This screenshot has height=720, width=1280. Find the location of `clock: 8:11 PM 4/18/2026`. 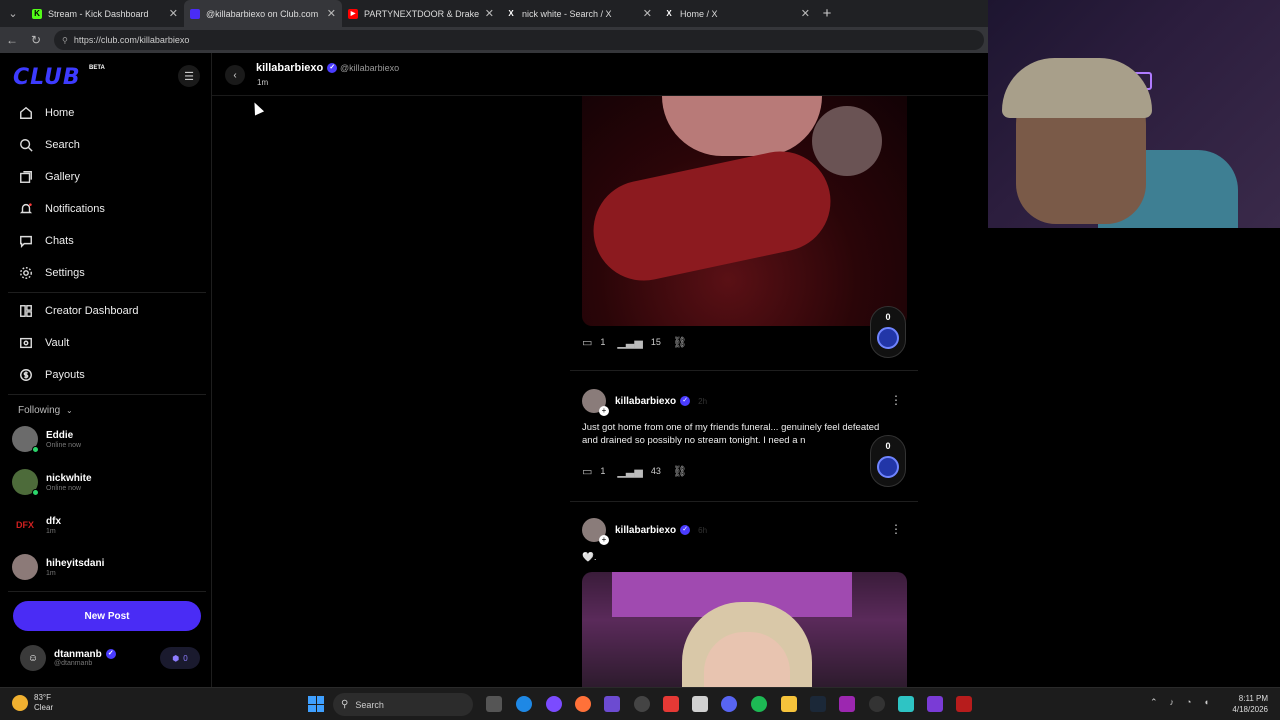

clock: 8:11 PM 4/18/2026 is located at coordinates (1247, 704).